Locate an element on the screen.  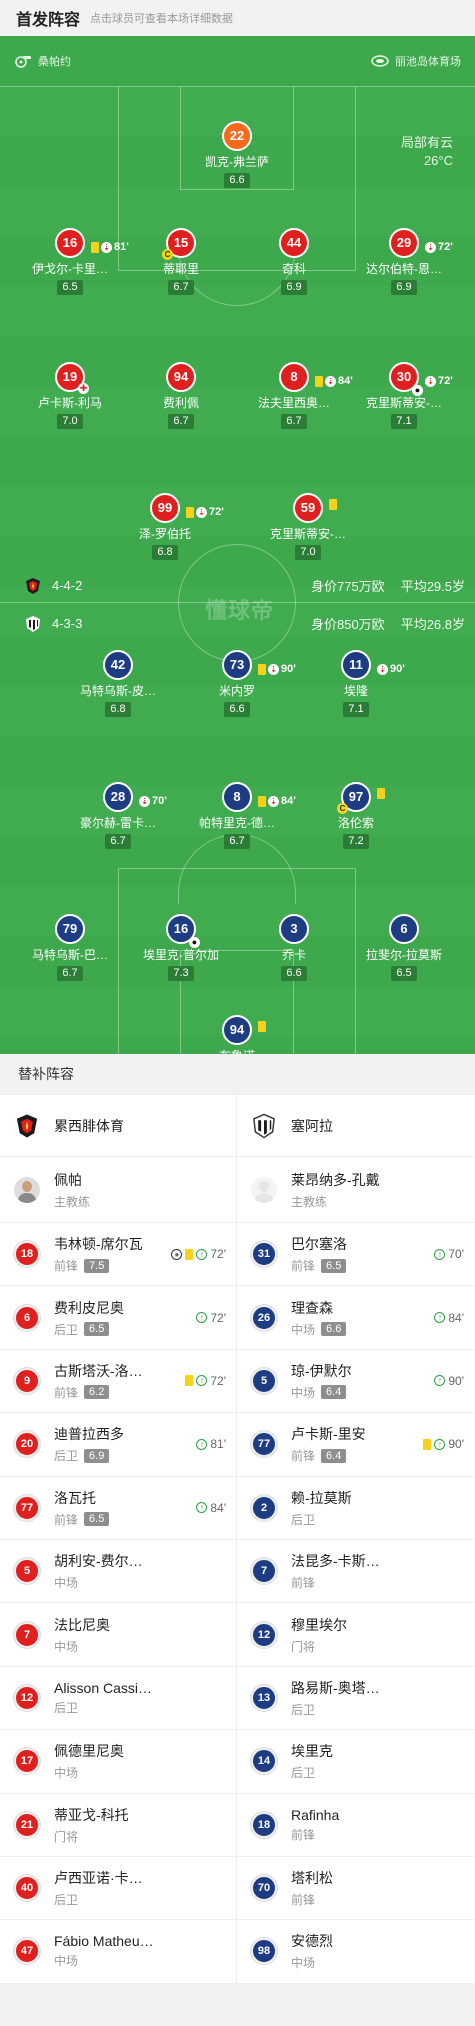
home-sub-row: 18 韦林顿-席尔瓦 前锋 7.5 ● ↑ 72' is located at coordinates (118, 1255).